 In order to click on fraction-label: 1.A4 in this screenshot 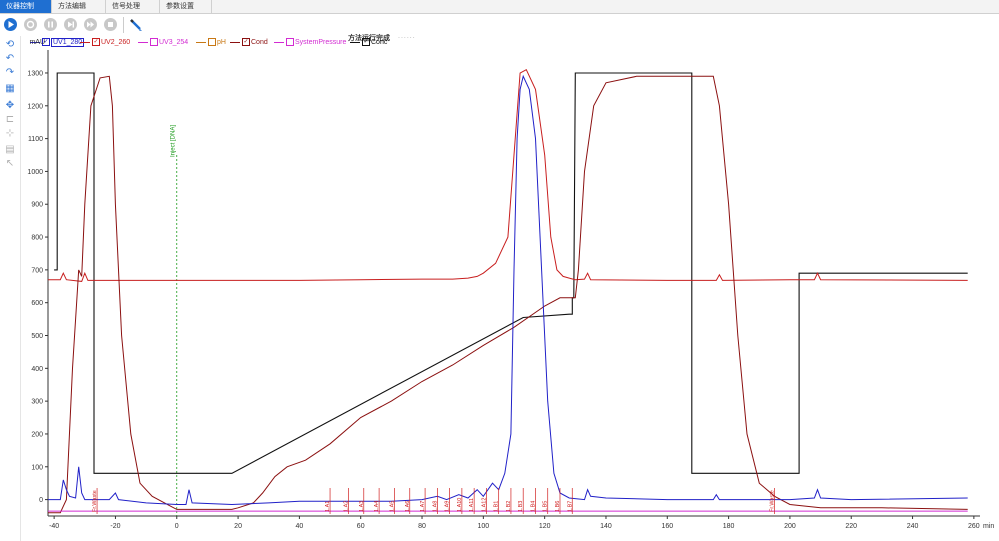, I will do `click(377, 506)`.